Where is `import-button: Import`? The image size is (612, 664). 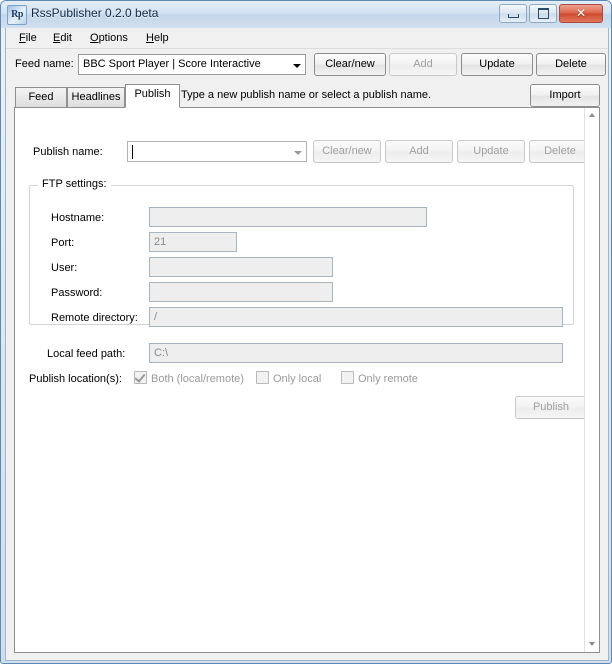 import-button: Import is located at coordinates (565, 95).